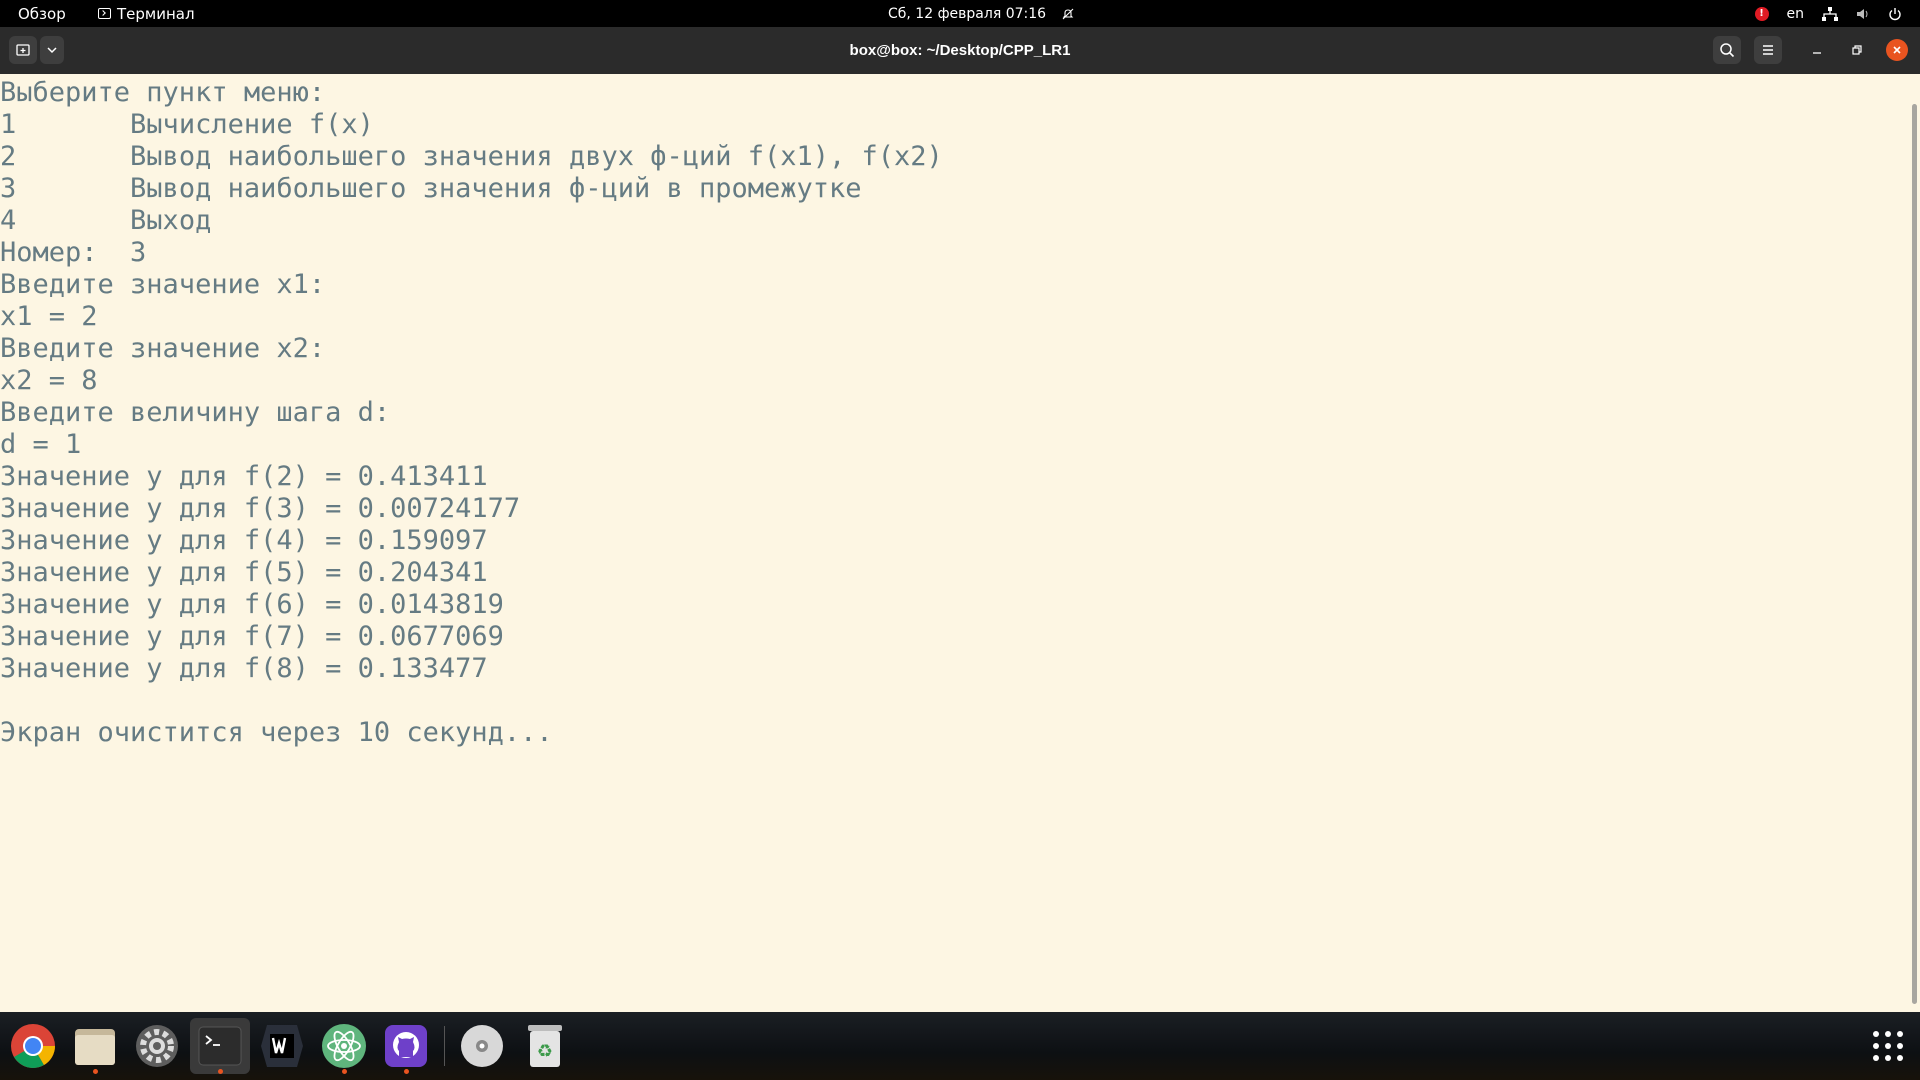 The image size is (1920, 1080). I want to click on terminal-line: Значение y для f(7) = 0.0677069, so click(252, 636).